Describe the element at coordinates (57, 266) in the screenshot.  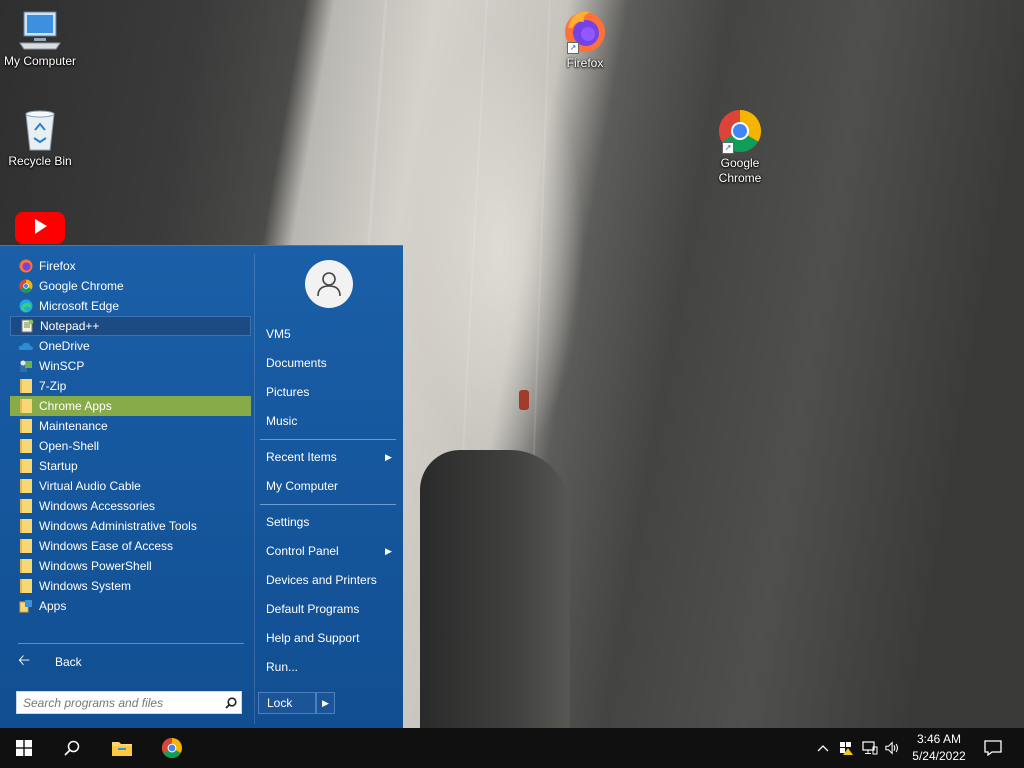
I see `program-label: Firefox` at that location.